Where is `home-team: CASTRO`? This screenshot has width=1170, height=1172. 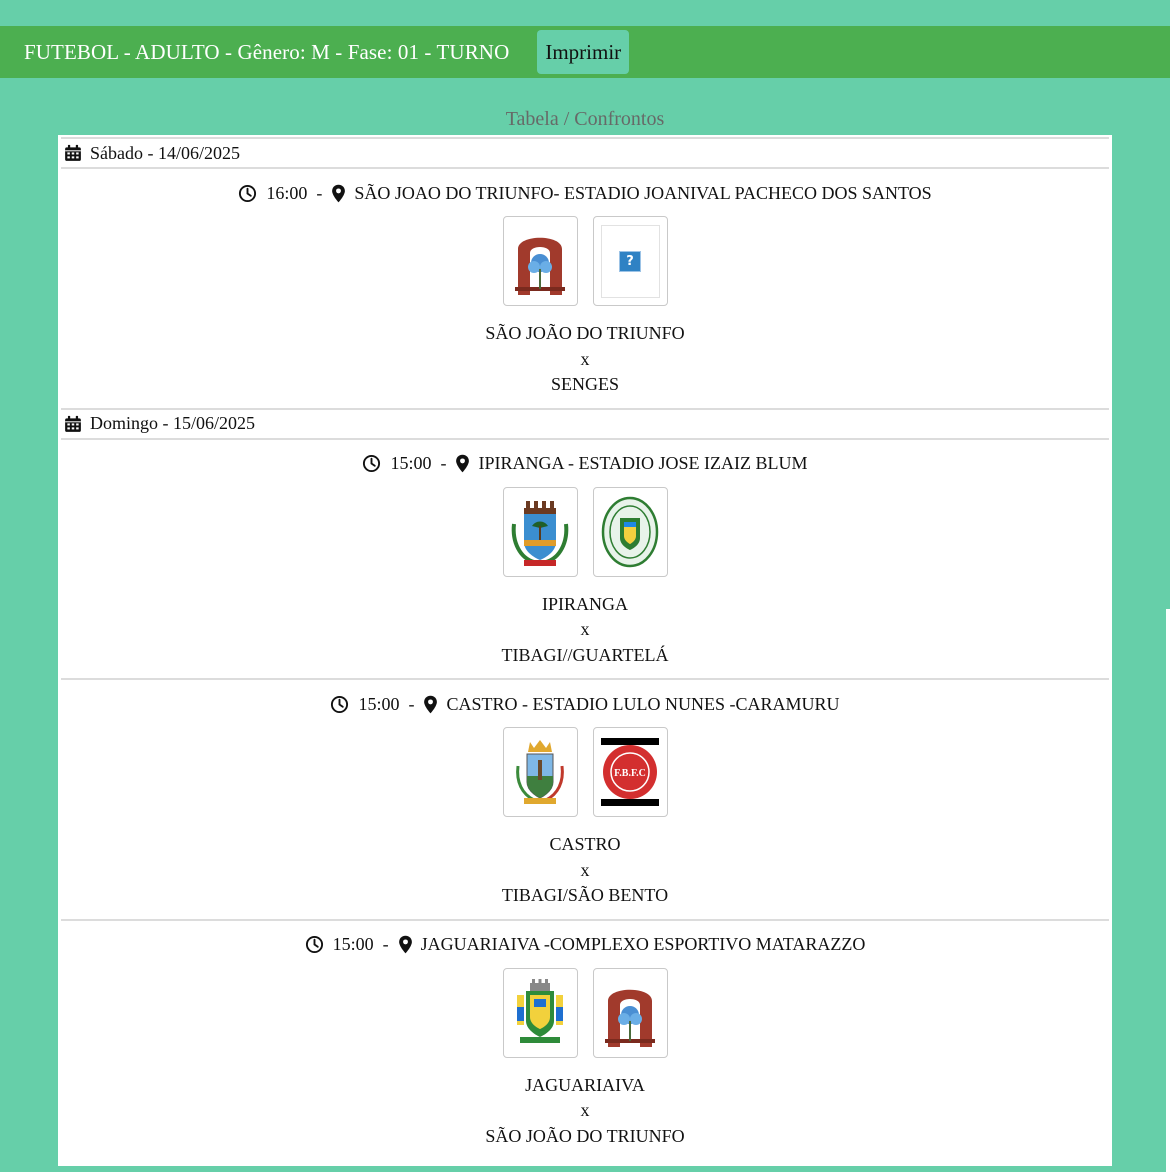
home-team: CASTRO is located at coordinates (585, 844).